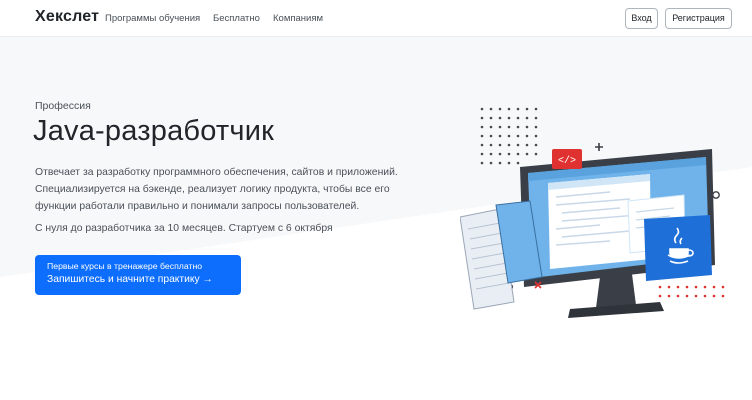  I want to click on dot-grid-red, so click(691, 291).